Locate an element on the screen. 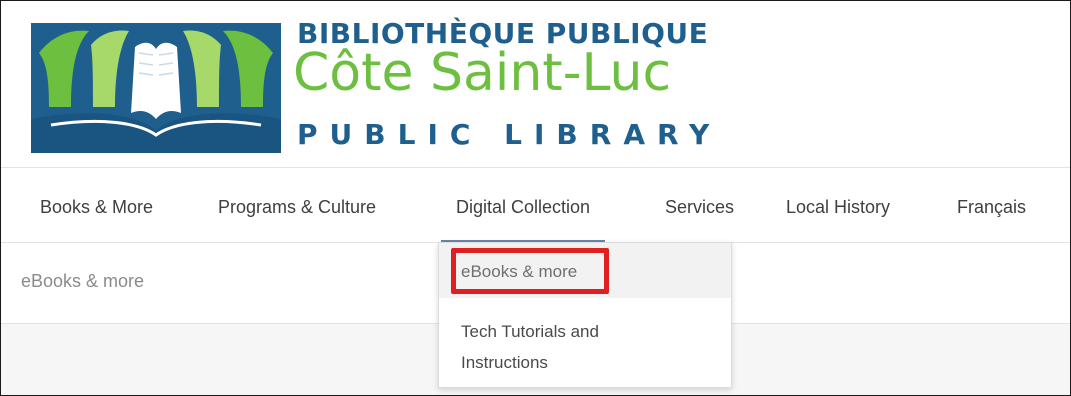  dropdown-item-ebooks-and-more: eBooks & more is located at coordinates (585, 270).